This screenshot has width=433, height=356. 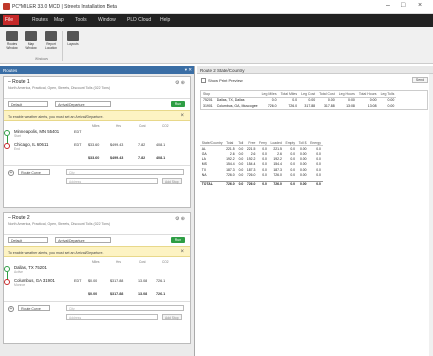 I want to click on map-window-label: Map Window, so click(x=31, y=46).